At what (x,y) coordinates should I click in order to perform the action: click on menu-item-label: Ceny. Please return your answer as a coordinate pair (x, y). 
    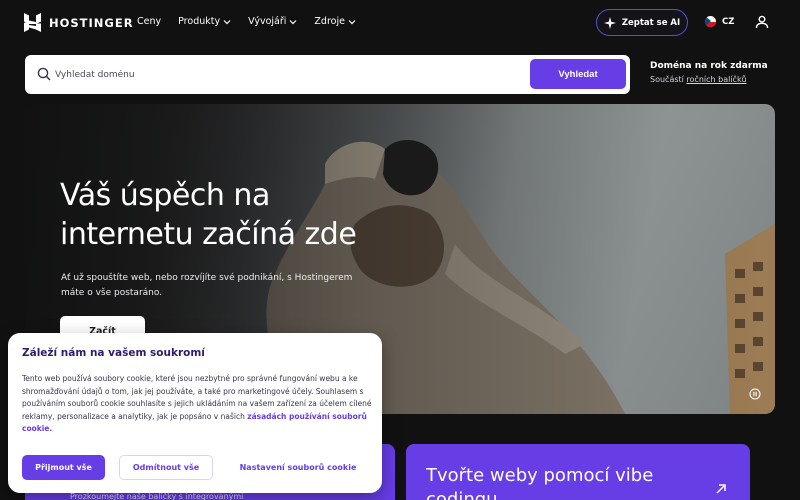
    Looking at the image, I should click on (149, 21).